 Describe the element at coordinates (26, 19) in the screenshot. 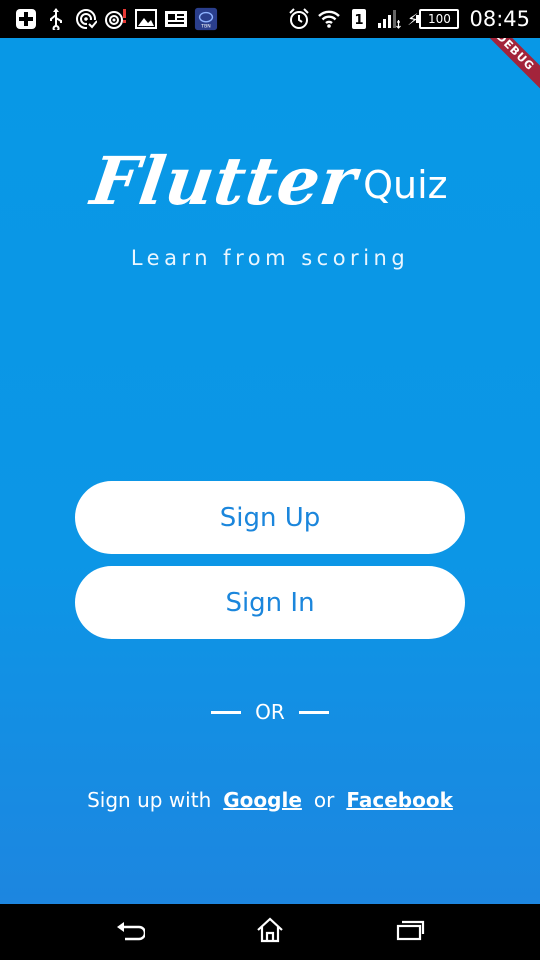

I see `plus-notification-icon` at that location.